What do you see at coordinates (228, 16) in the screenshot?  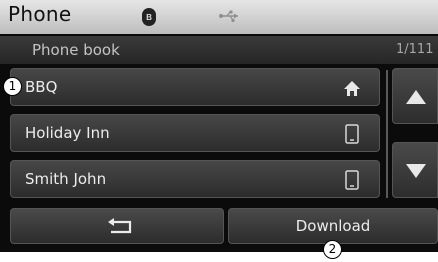 I see `usb-icon` at bounding box center [228, 16].